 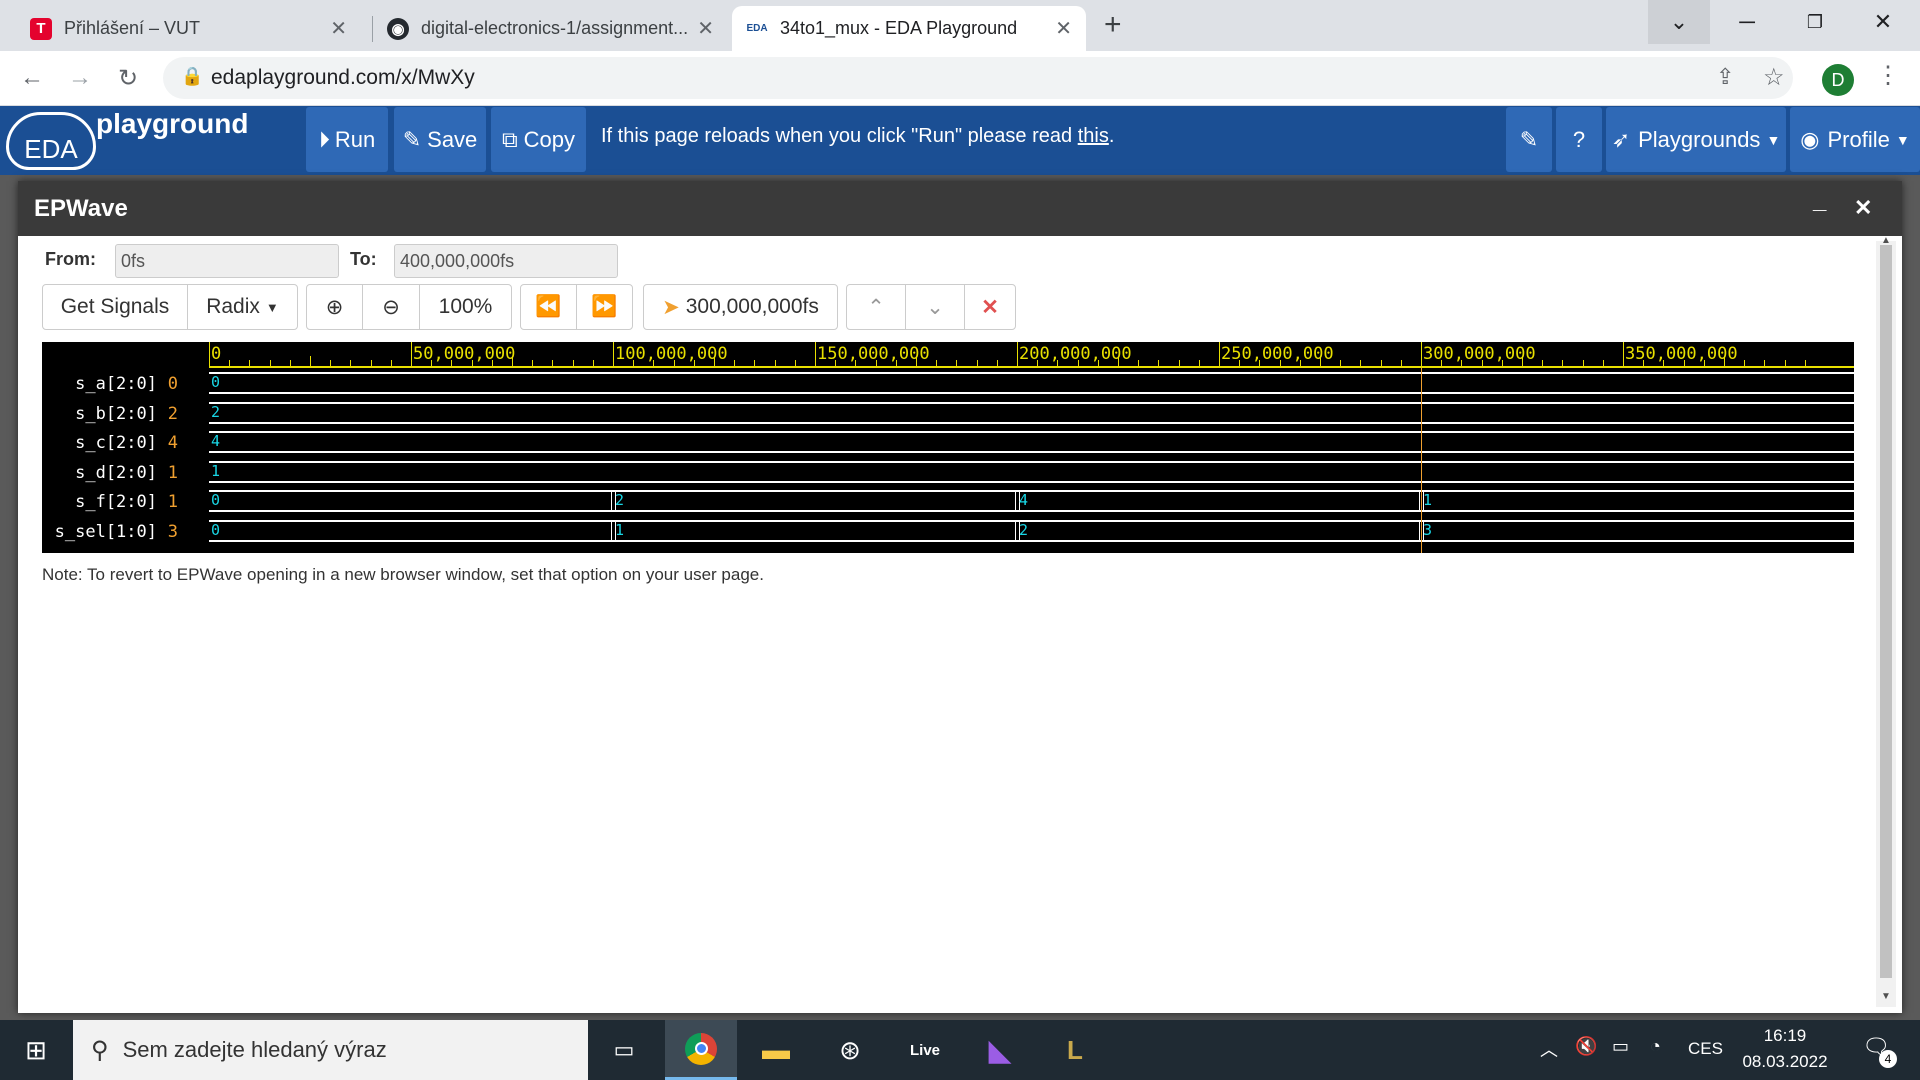 I want to click on cursor-time-button: ➤ 300,000,000fs, so click(x=740, y=307).